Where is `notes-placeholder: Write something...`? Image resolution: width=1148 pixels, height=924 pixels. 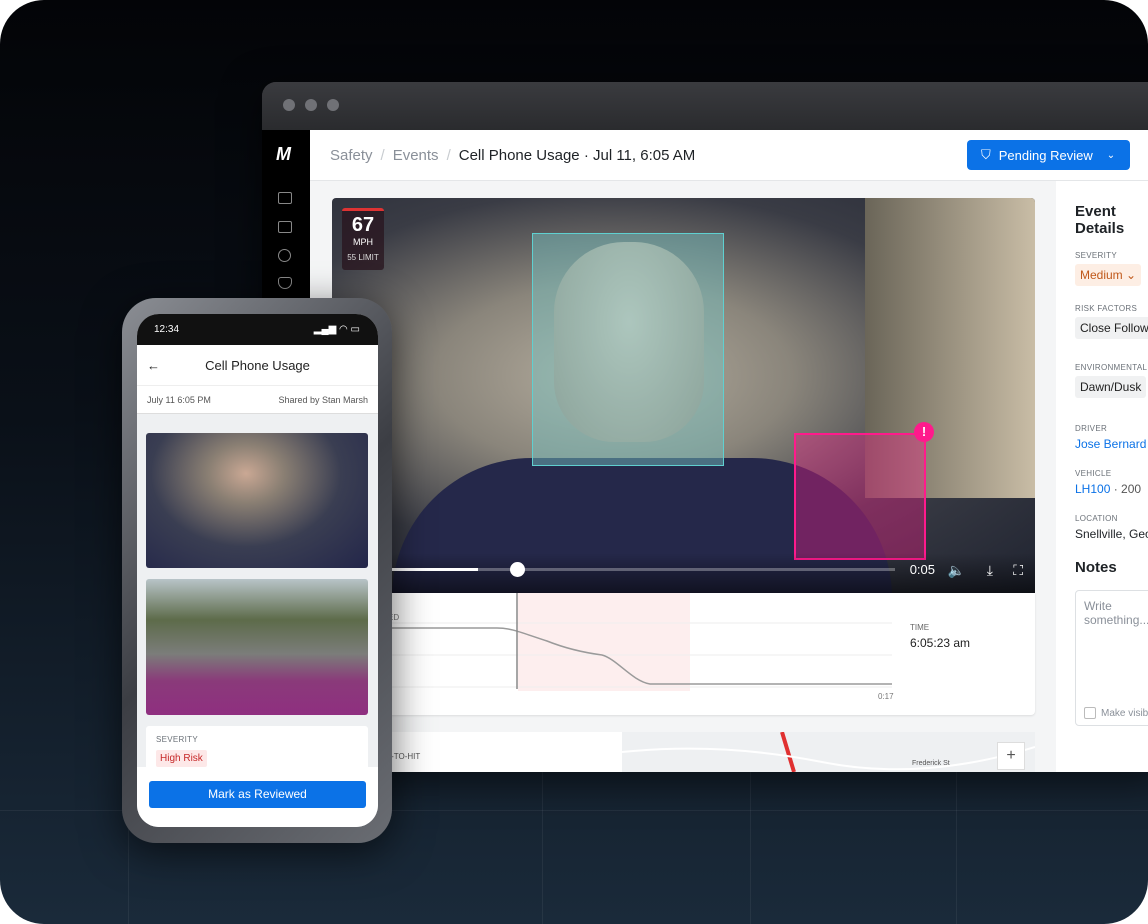 notes-placeholder: Write something... is located at coordinates (1116, 613).